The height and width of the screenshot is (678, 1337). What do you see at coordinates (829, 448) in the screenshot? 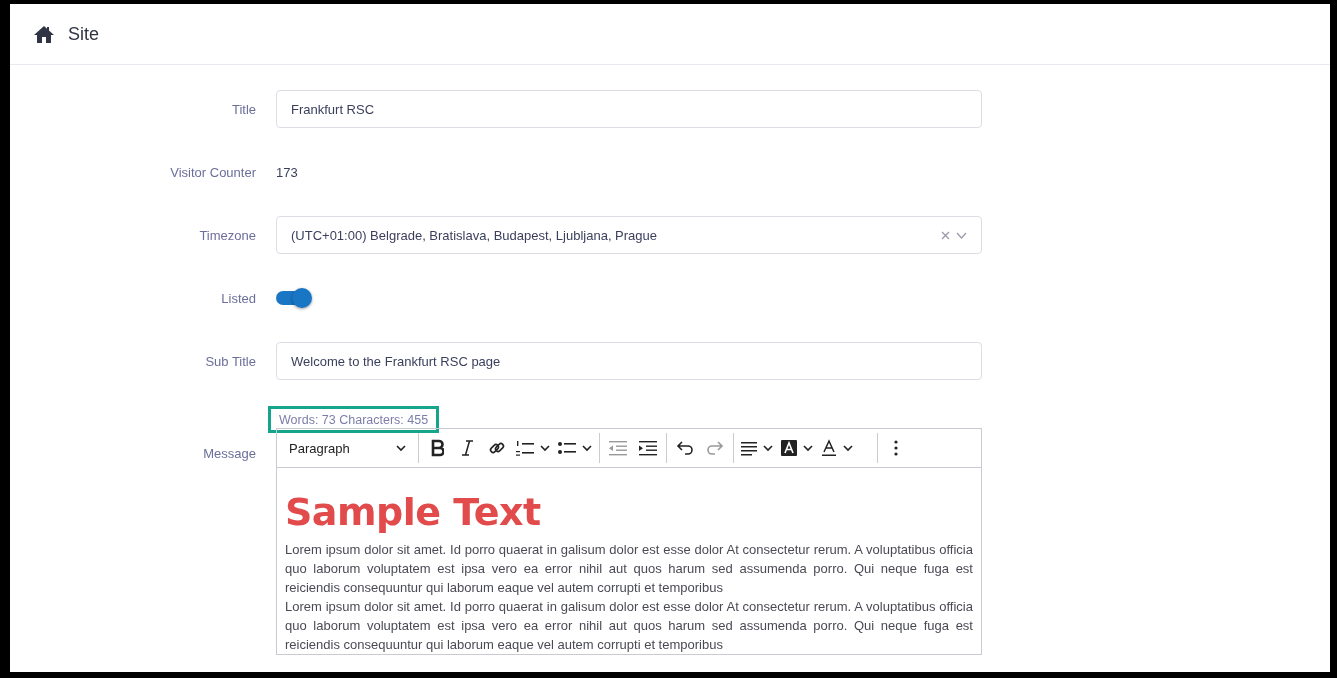
I see `font-color-icon` at bounding box center [829, 448].